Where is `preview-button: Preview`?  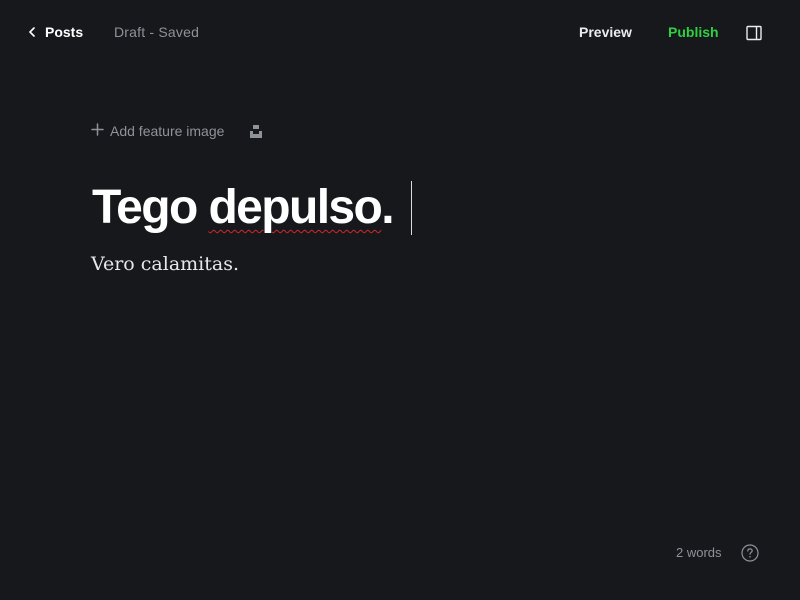
preview-button: Preview is located at coordinates (605, 32).